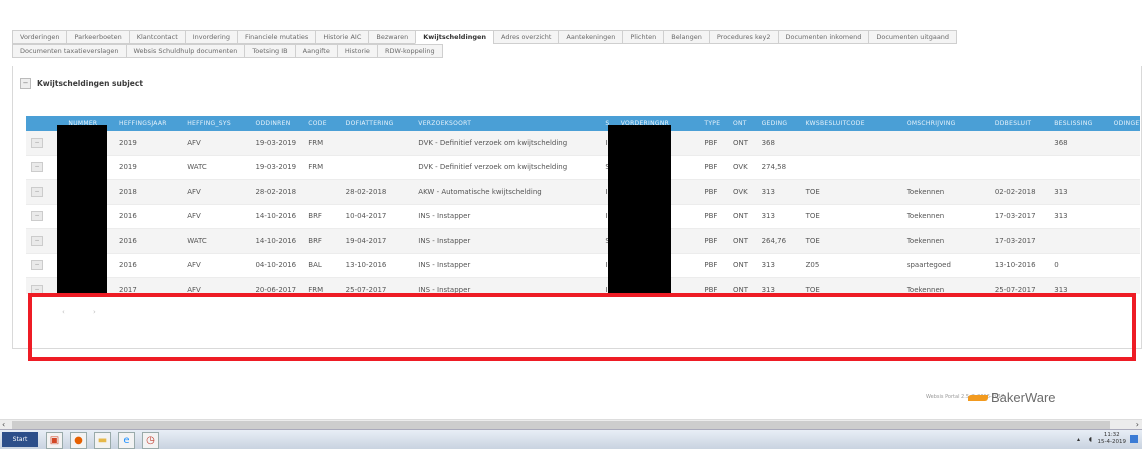 The width and height of the screenshot is (1142, 449). I want to click on volume-icon: ◖, so click(1090, 439).